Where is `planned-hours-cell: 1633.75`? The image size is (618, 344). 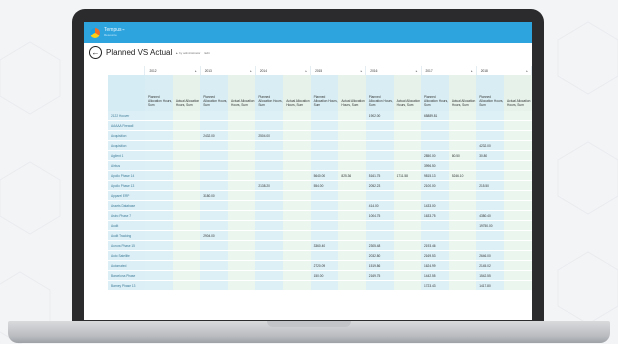 planned-hours-cell: 1633.75 is located at coordinates (435, 215).